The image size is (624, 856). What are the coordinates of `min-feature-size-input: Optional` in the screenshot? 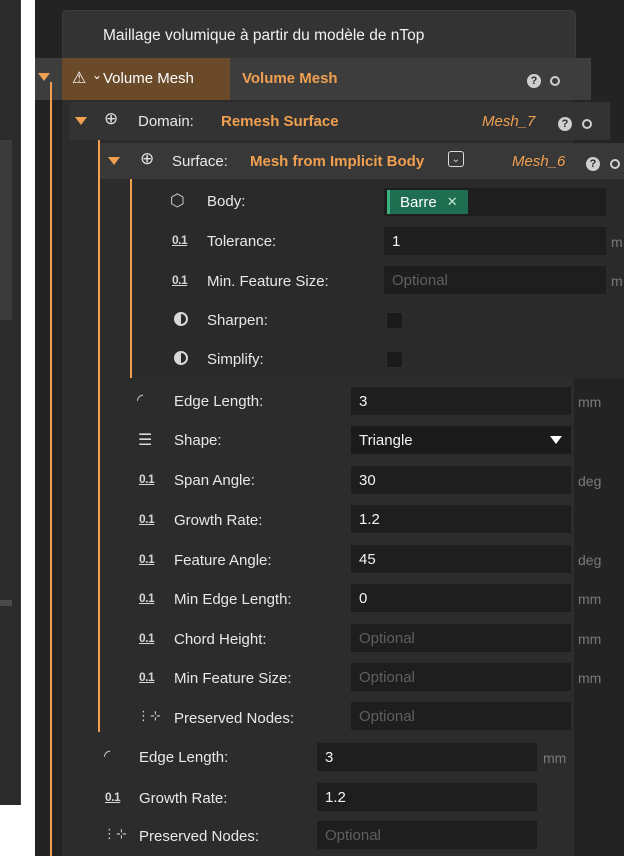 It's located at (461, 677).